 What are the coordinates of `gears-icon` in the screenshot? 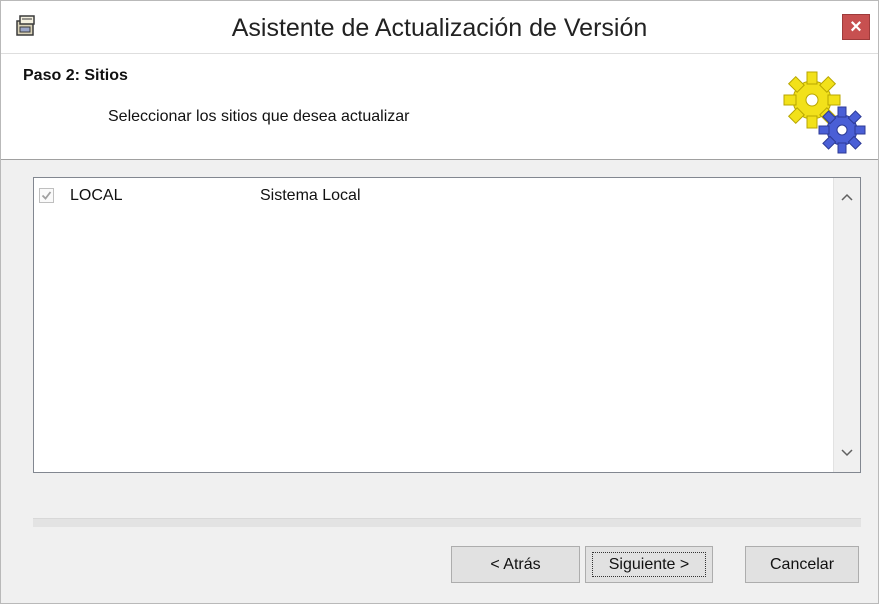 It's located at (822, 112).